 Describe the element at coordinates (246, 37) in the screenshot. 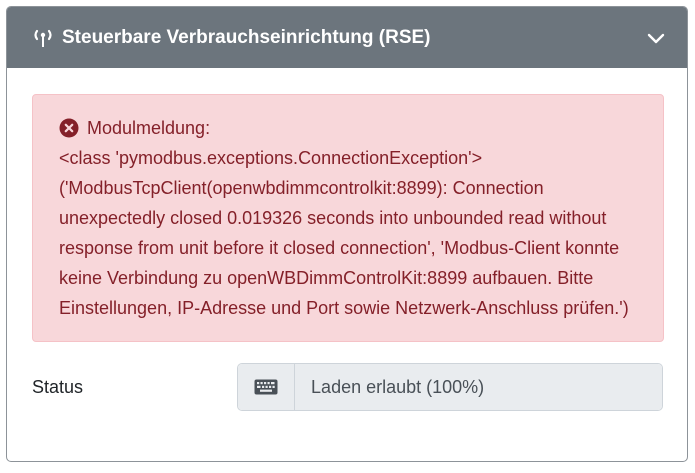

I see `card-title: Steuerbare Verbrauchseinrichtung (RSE)` at that location.